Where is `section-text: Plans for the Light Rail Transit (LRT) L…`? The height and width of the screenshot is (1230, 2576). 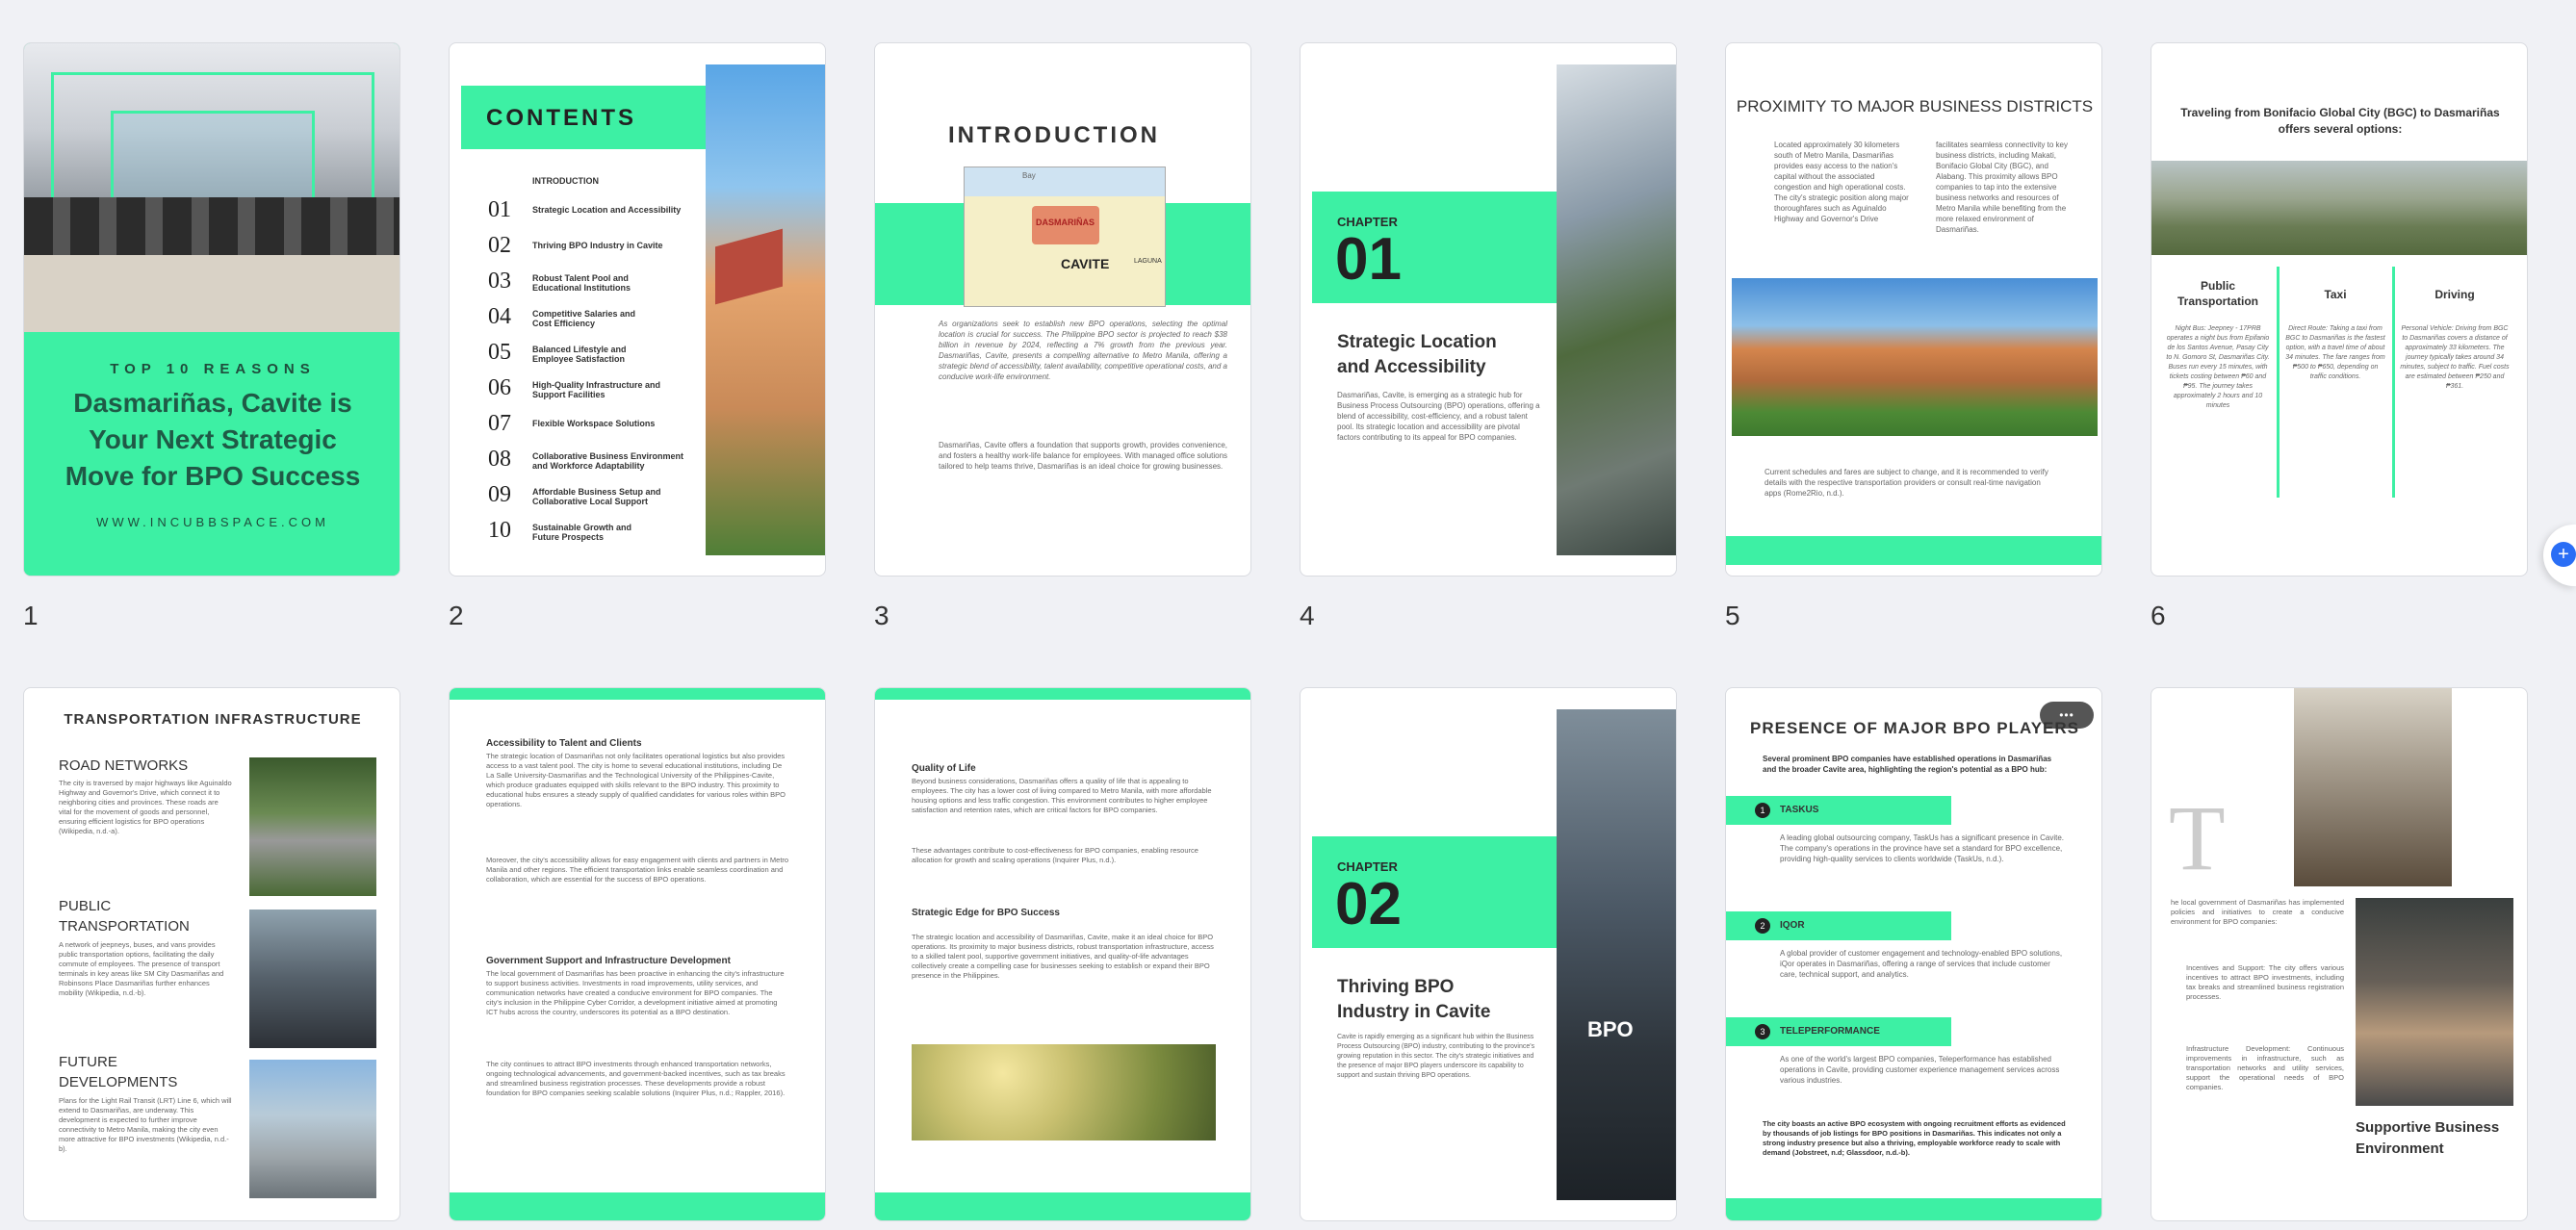 section-text: Plans for the Light Rail Transit (LRT) L… is located at coordinates (146, 1125).